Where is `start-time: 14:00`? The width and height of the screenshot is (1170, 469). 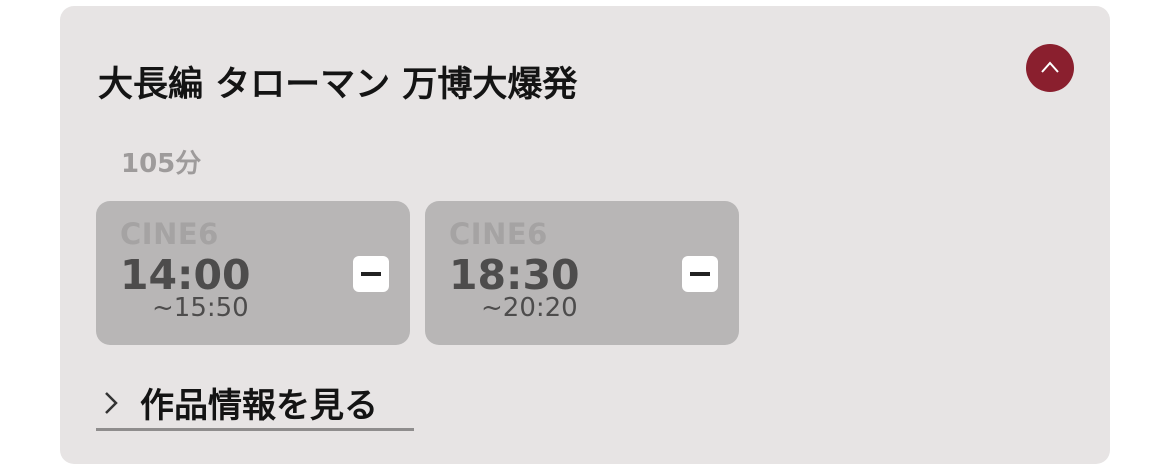 start-time: 14:00 is located at coordinates (185, 275).